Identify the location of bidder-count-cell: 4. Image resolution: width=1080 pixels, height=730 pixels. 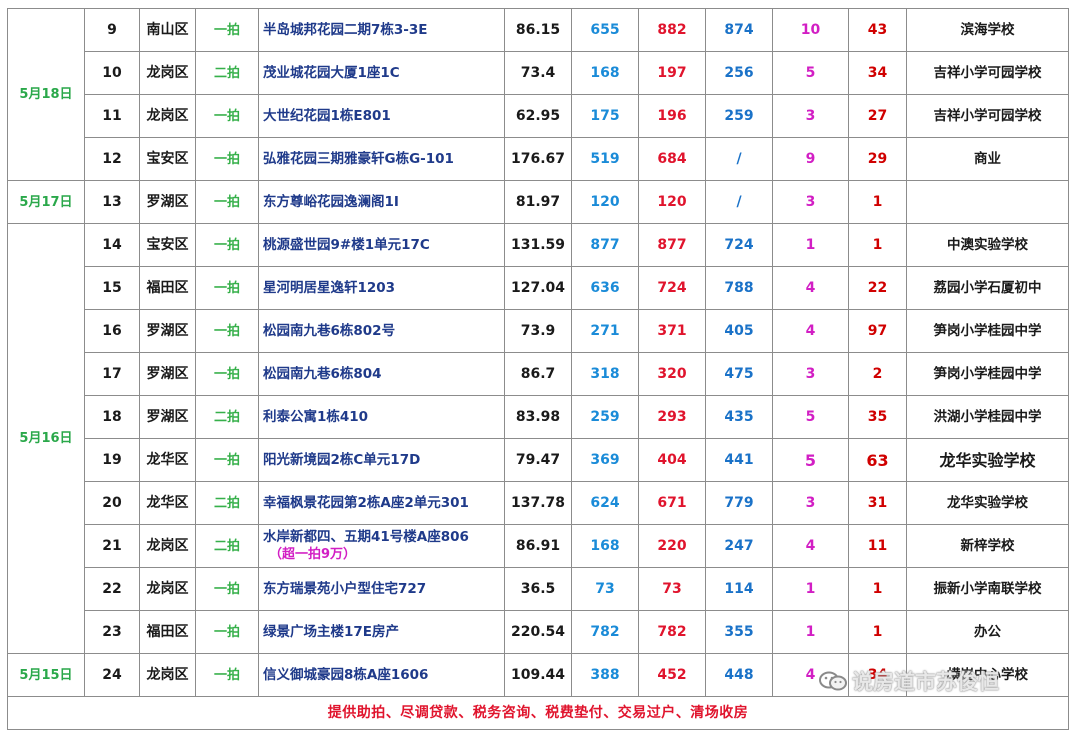
(810, 546).